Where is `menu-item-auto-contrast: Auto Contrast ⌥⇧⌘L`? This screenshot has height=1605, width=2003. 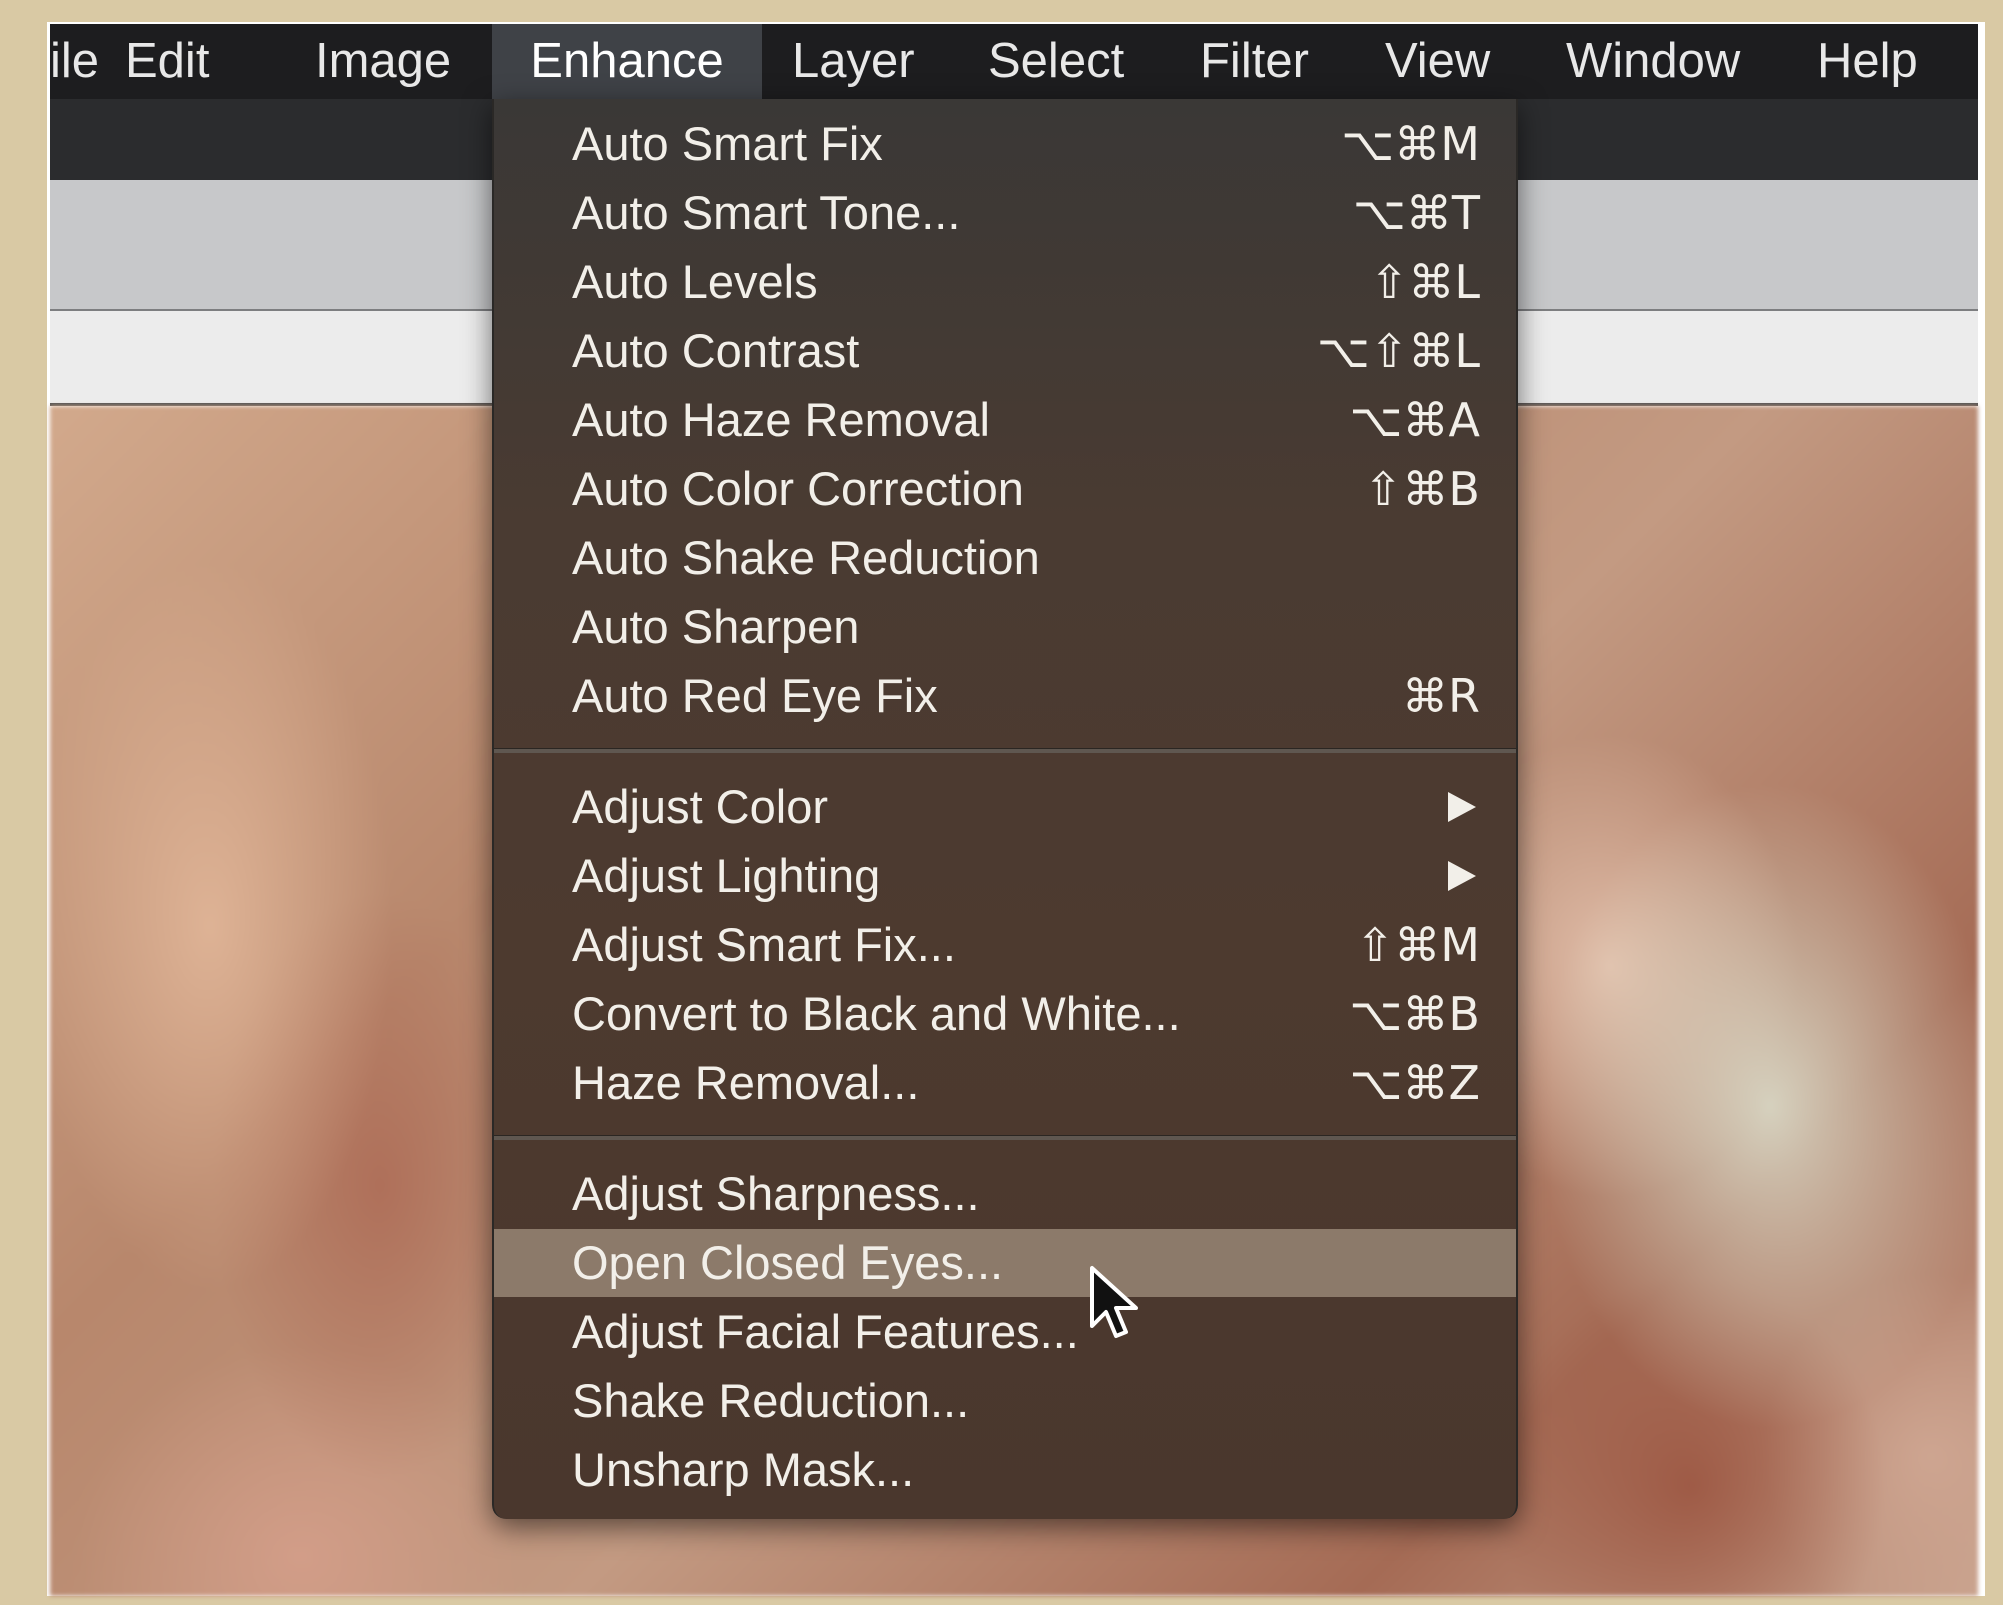
menu-item-auto-contrast: Auto Contrast ⌥⇧⌘L is located at coordinates (1005, 351).